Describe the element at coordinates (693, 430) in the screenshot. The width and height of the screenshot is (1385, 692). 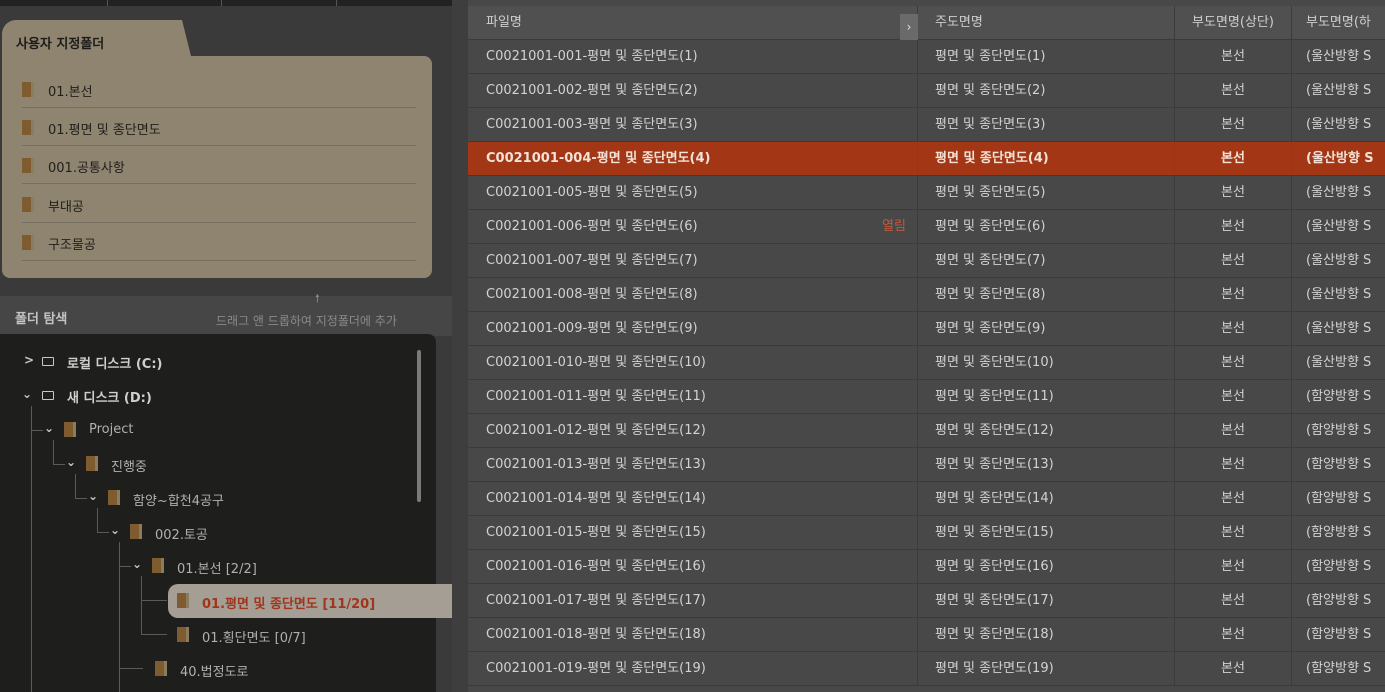
I see `cell-filename: C0021001-012-평면 및 종단면도(12)` at that location.